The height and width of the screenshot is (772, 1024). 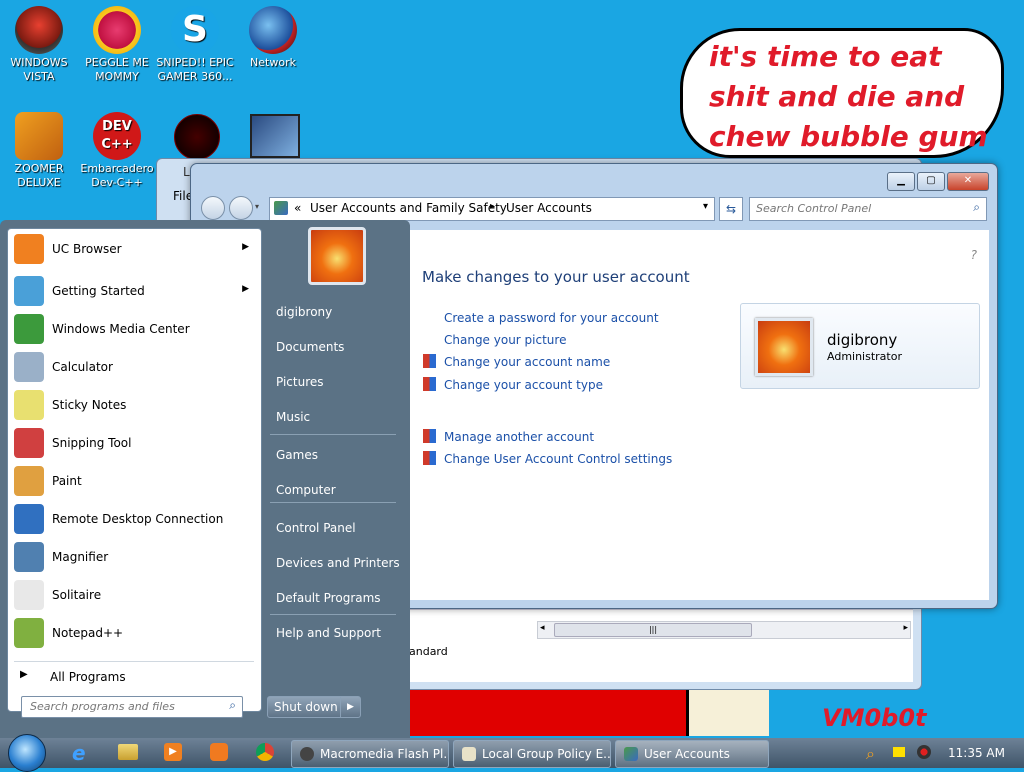 What do you see at coordinates (692, 754) in the screenshot?
I see `task-user-accounts: User Accounts` at bounding box center [692, 754].